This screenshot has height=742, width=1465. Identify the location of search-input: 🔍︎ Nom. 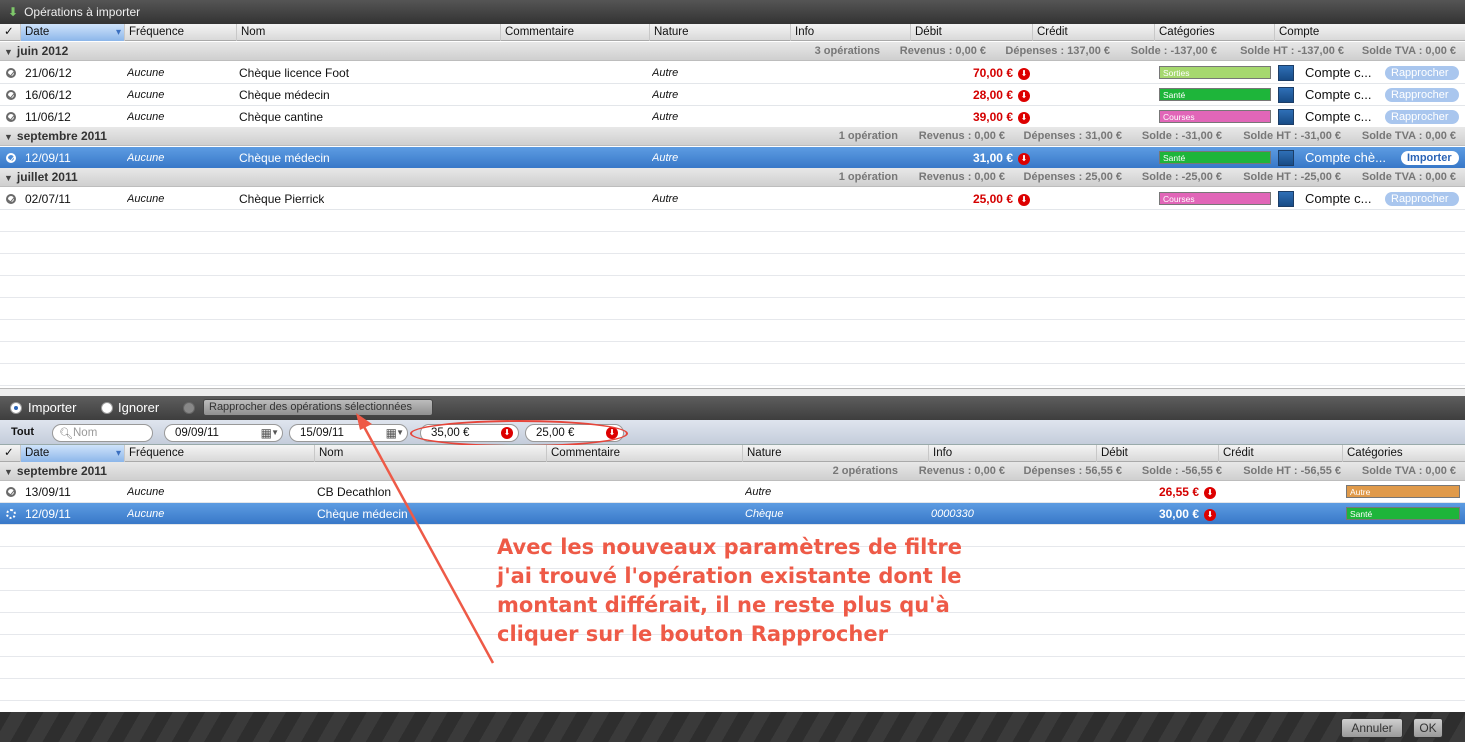
(102, 433).